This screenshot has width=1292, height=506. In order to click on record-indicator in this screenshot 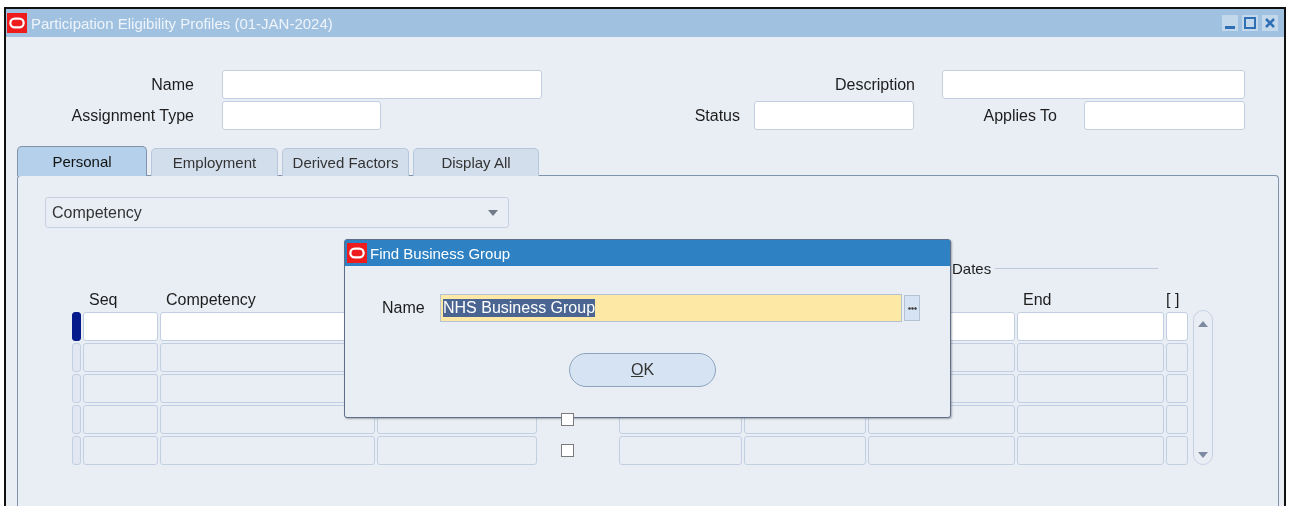, I will do `click(76, 326)`.